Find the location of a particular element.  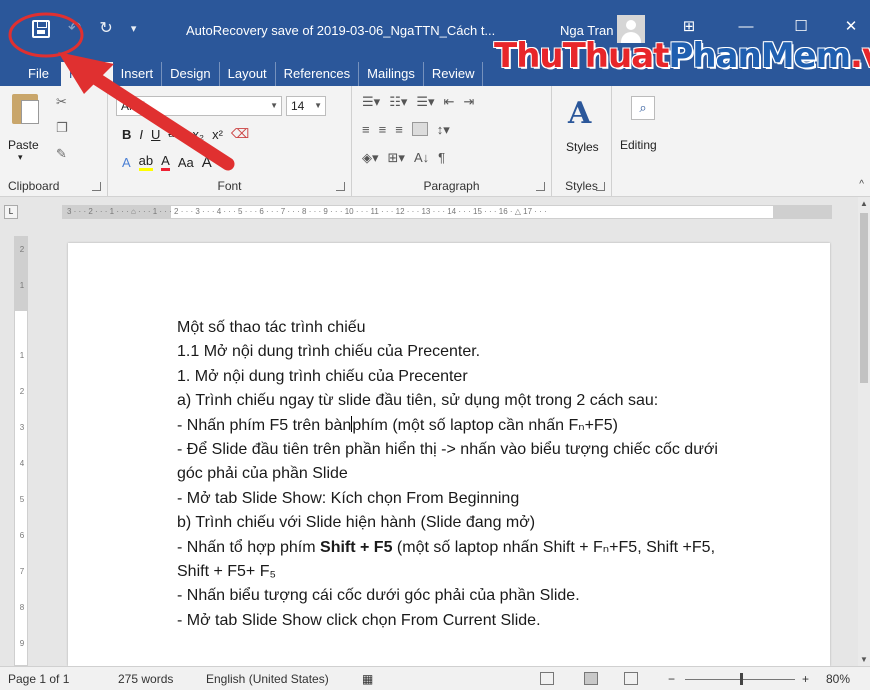

paste-icon is located at coordinates (25, 109).